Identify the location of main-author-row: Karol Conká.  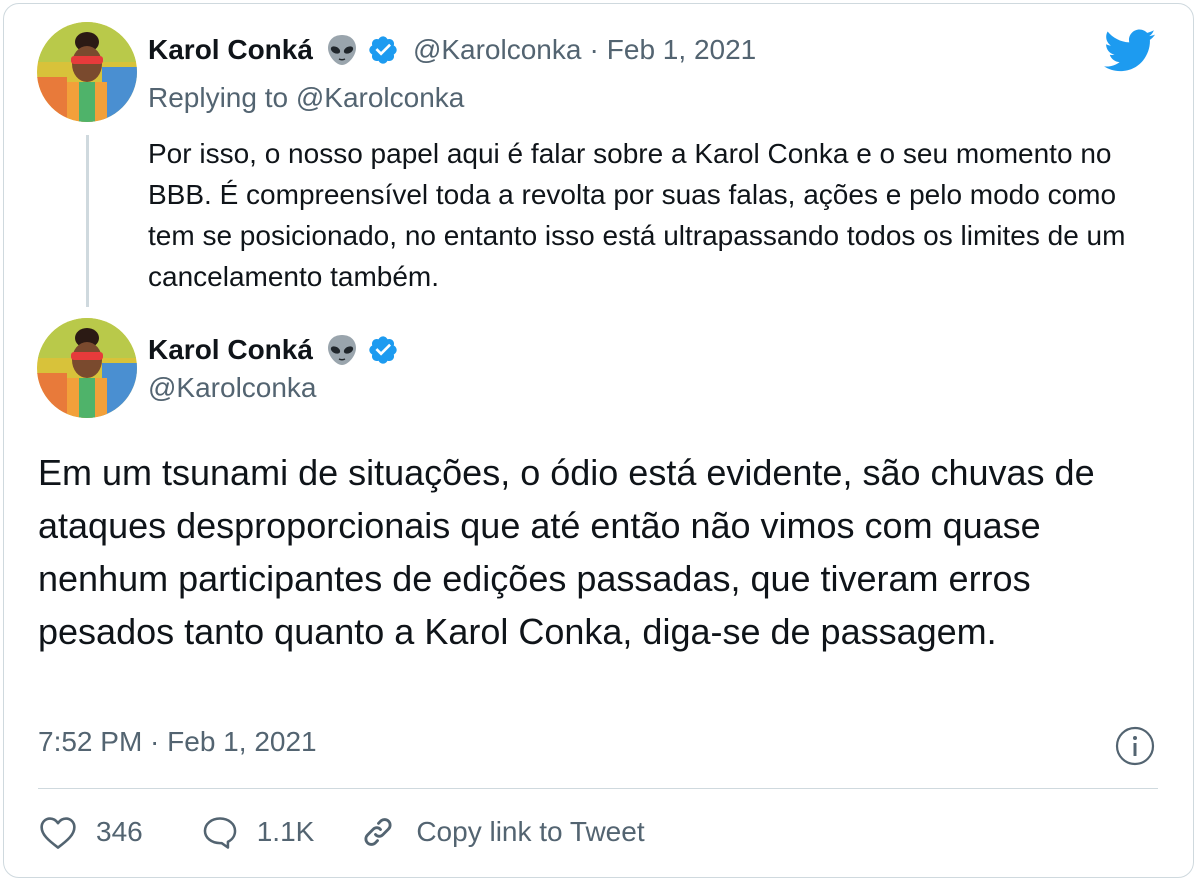
(273, 350).